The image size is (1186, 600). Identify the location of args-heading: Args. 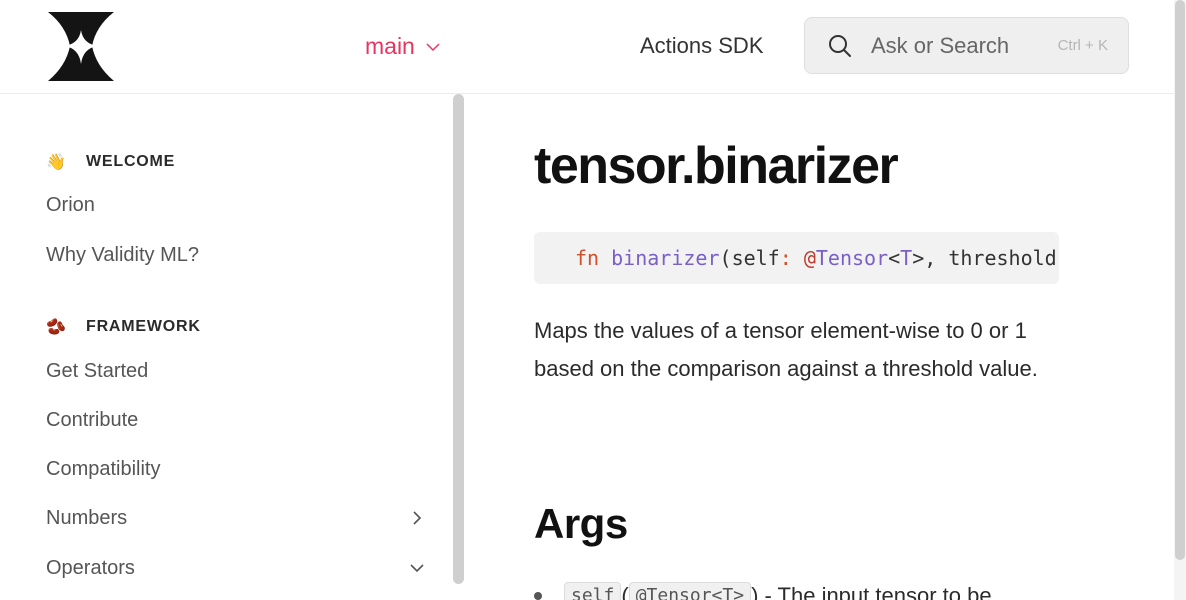
(581, 523).